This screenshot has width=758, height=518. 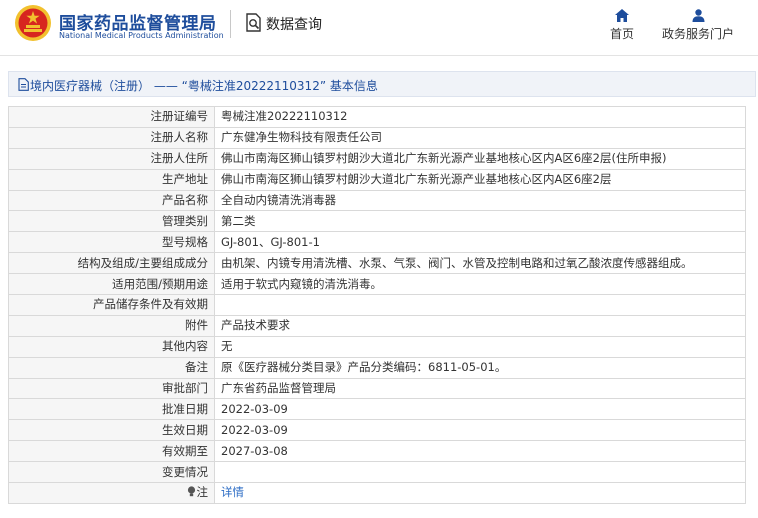 I want to click on table-row: 产品名称 全自动内镜清洗消毒器, so click(x=377, y=200).